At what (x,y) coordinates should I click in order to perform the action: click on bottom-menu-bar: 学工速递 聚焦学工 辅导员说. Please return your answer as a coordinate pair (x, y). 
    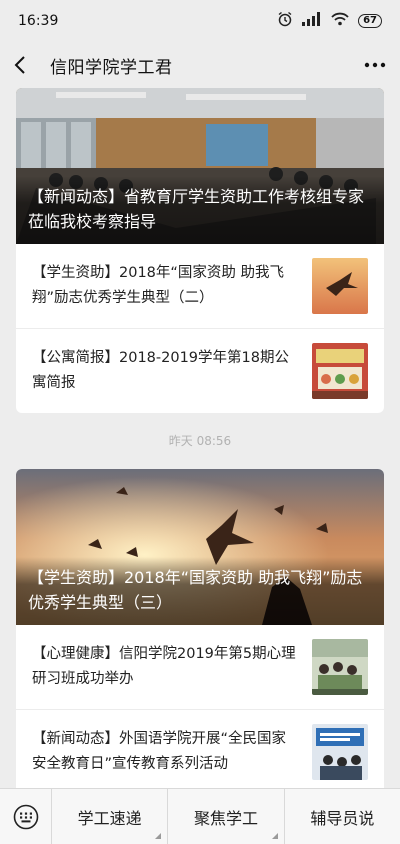
    Looking at the image, I should click on (200, 816).